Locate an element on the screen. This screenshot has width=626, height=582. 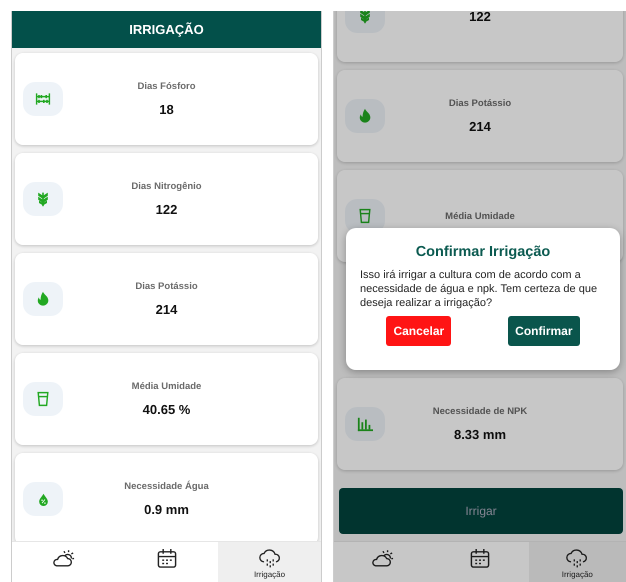
stat-value: 8.33 mm is located at coordinates (480, 434).